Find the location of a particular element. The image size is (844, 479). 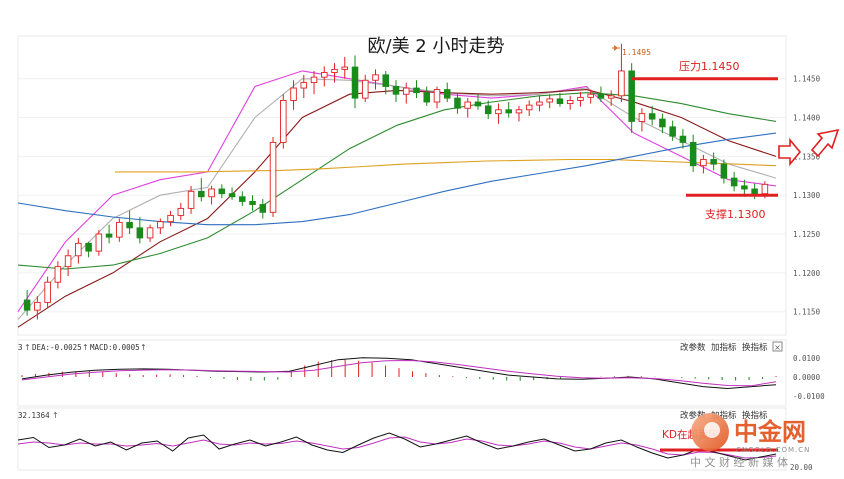

close-icon: × is located at coordinates (777, 347).